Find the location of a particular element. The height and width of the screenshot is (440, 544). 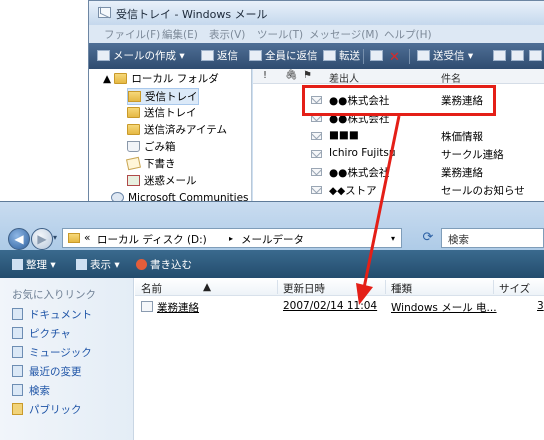

views-icon is located at coordinates (81, 264).